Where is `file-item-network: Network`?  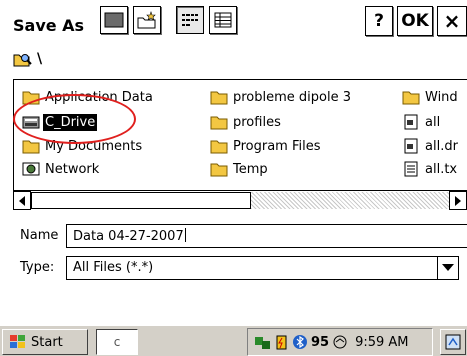 file-item-network: Network is located at coordinates (61, 169).